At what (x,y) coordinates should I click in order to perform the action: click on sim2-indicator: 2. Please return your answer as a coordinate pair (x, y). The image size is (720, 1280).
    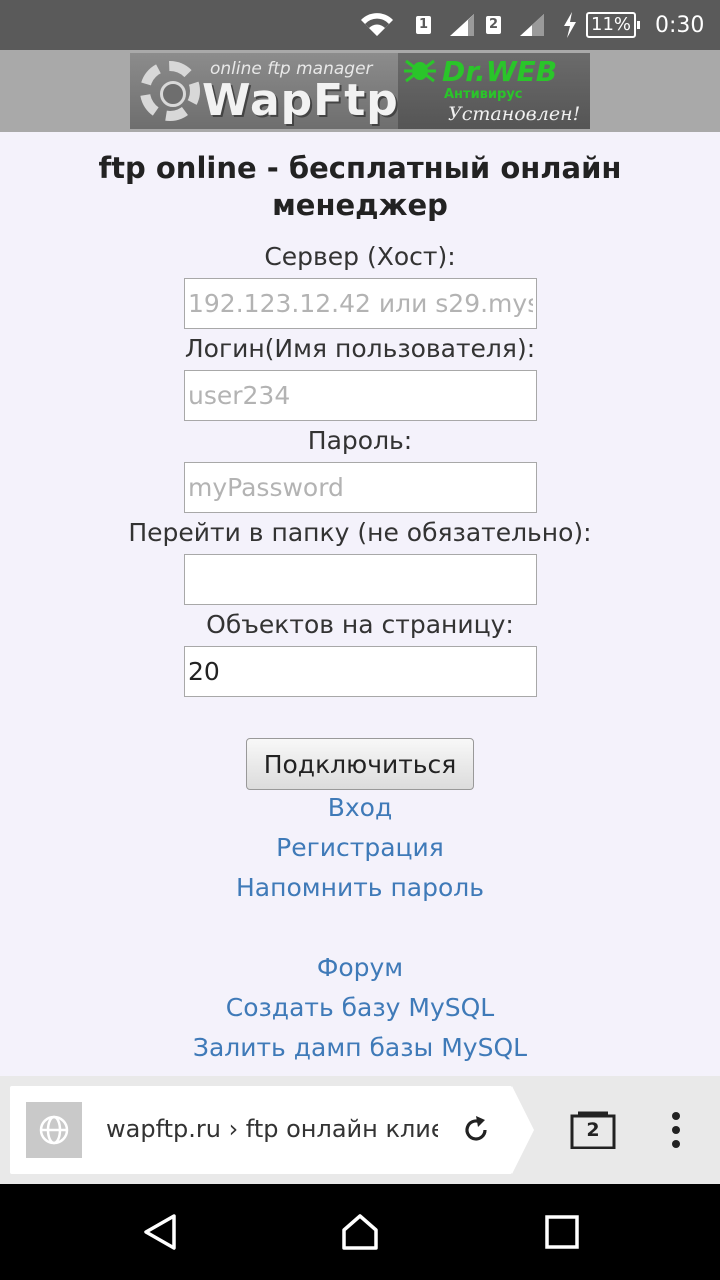
    Looking at the image, I should click on (494, 25).